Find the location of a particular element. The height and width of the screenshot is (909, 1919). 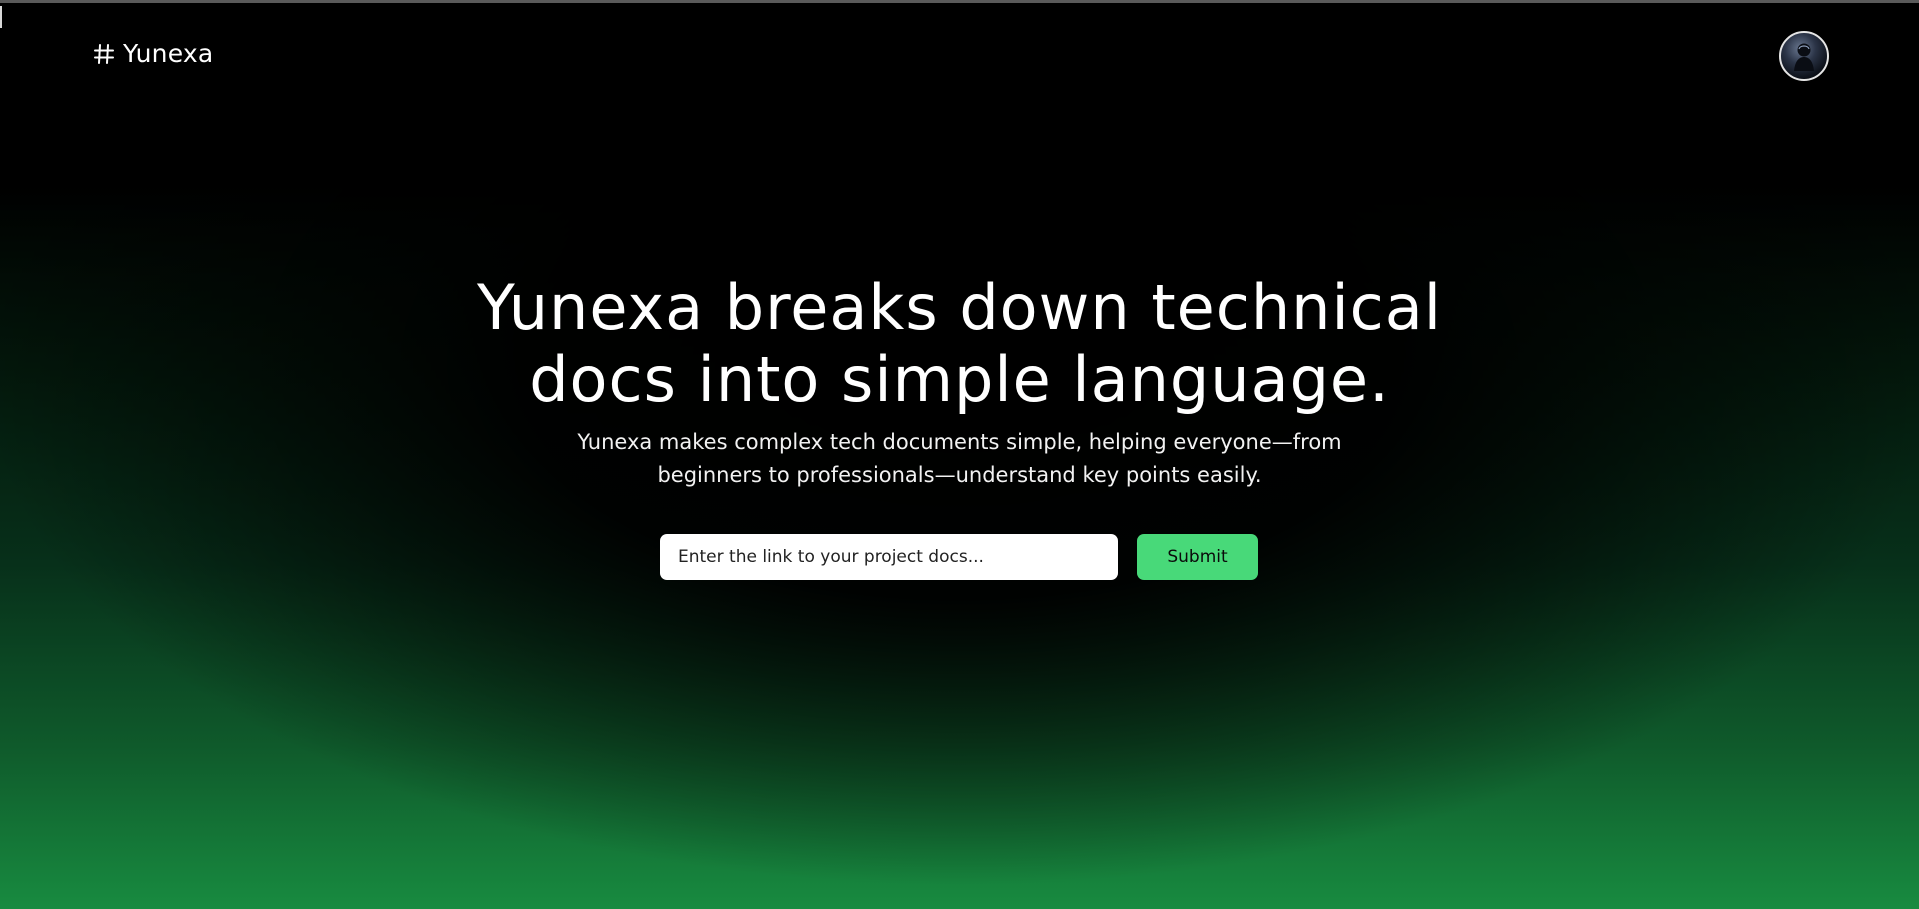

navbar: Yunexa is located at coordinates (959, 53).